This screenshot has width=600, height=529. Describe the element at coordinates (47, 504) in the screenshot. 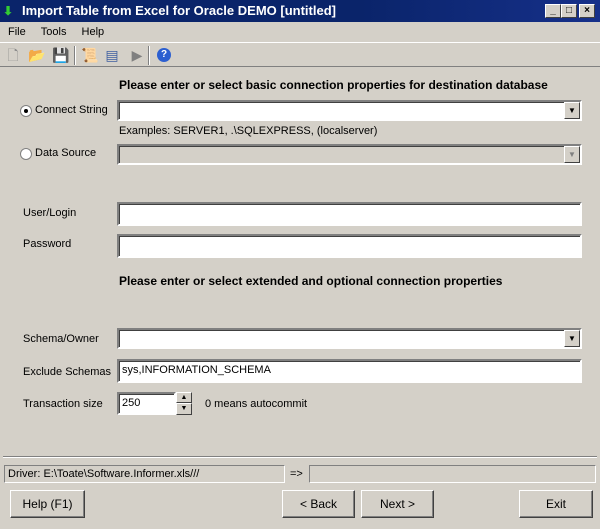

I see `help-button: Help (F1)` at that location.